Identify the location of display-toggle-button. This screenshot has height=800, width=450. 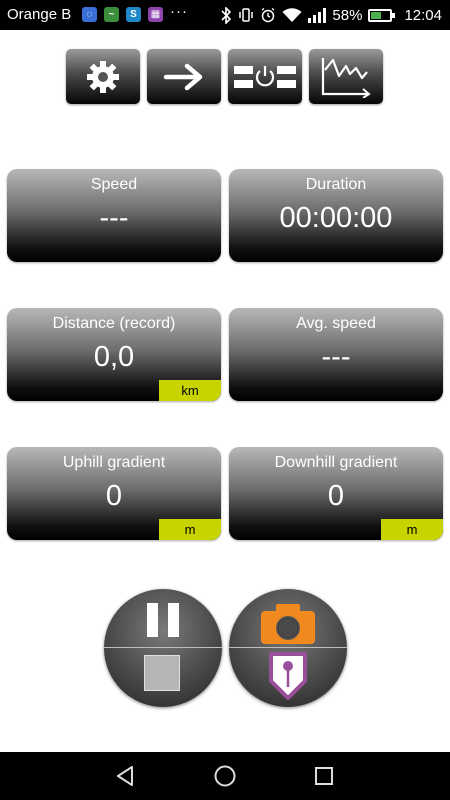
(265, 76).